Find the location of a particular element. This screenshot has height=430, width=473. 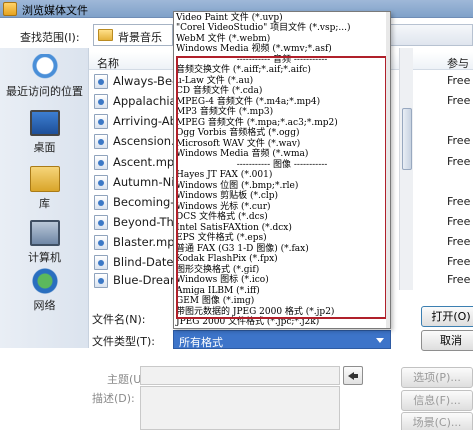

filetype-option: DCS 文件格式 (*.dcs) is located at coordinates (282, 217).